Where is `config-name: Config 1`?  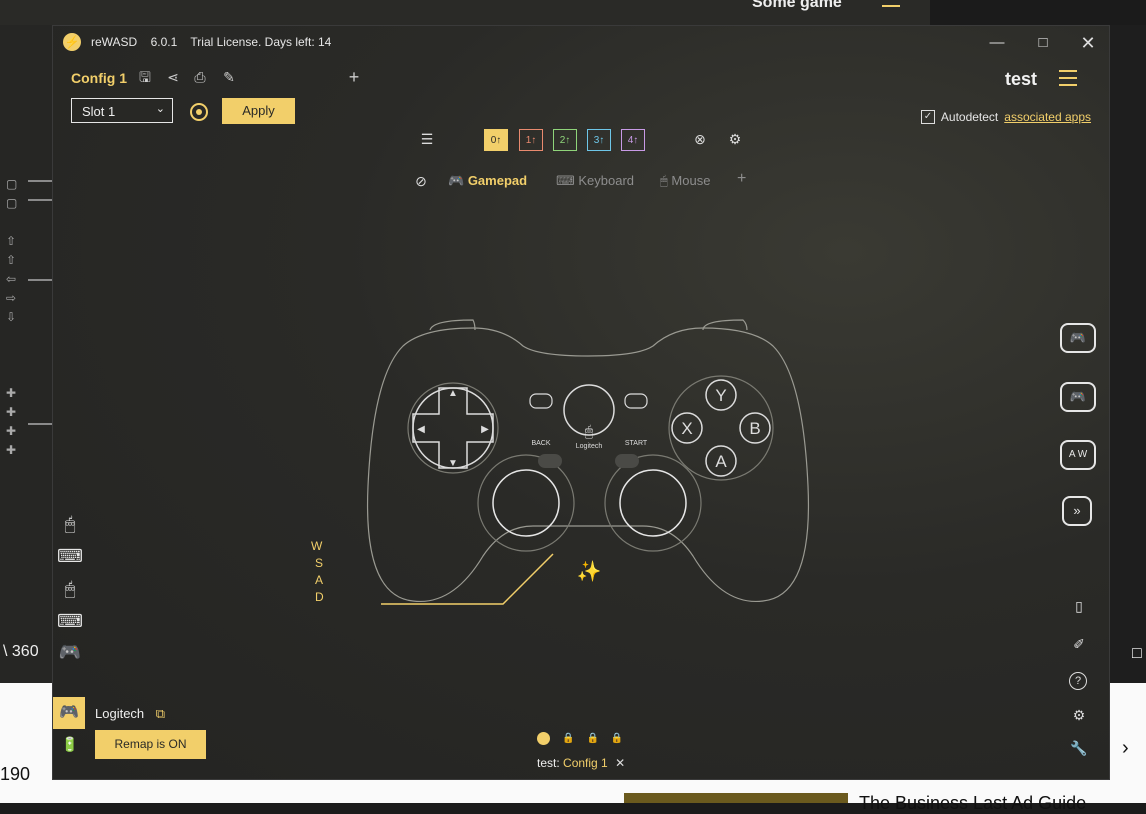 config-name: Config 1 is located at coordinates (99, 78).